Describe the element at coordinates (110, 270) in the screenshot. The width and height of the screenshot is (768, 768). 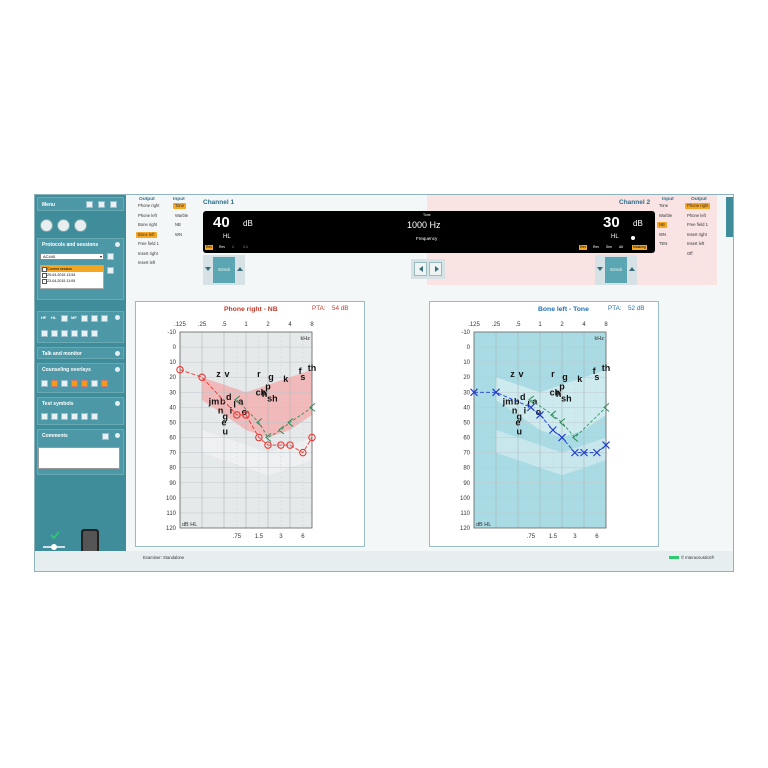
I see `session-settings-icon` at that location.